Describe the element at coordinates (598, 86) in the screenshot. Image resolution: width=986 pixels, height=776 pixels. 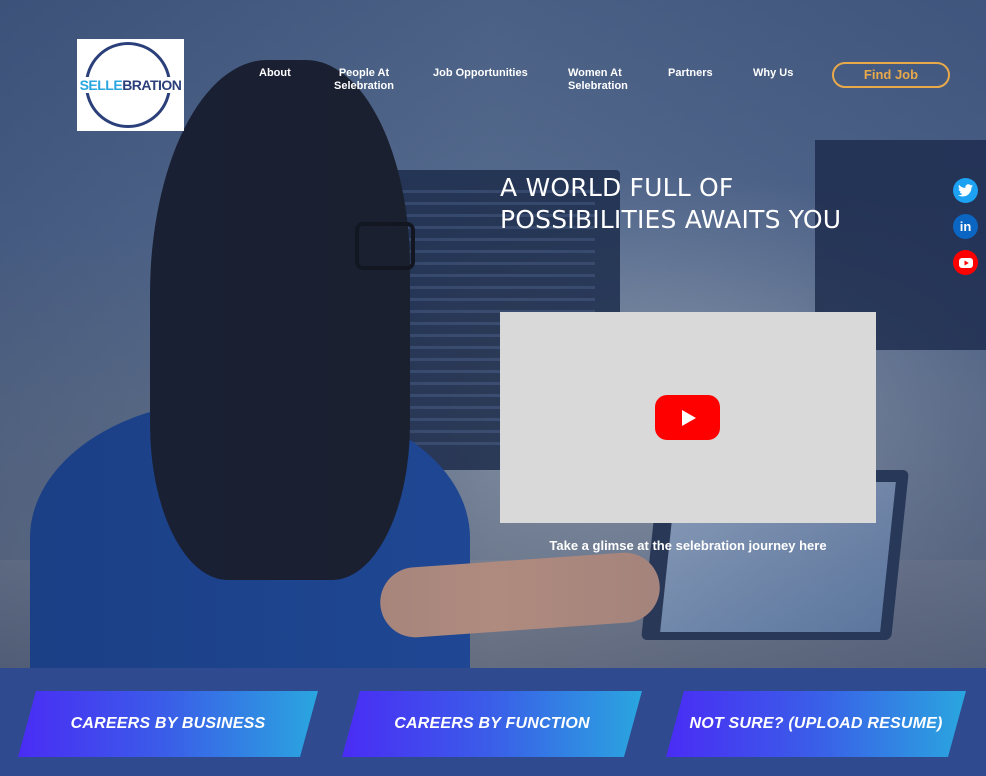
I see `nav-women-line2: Selebration` at that location.